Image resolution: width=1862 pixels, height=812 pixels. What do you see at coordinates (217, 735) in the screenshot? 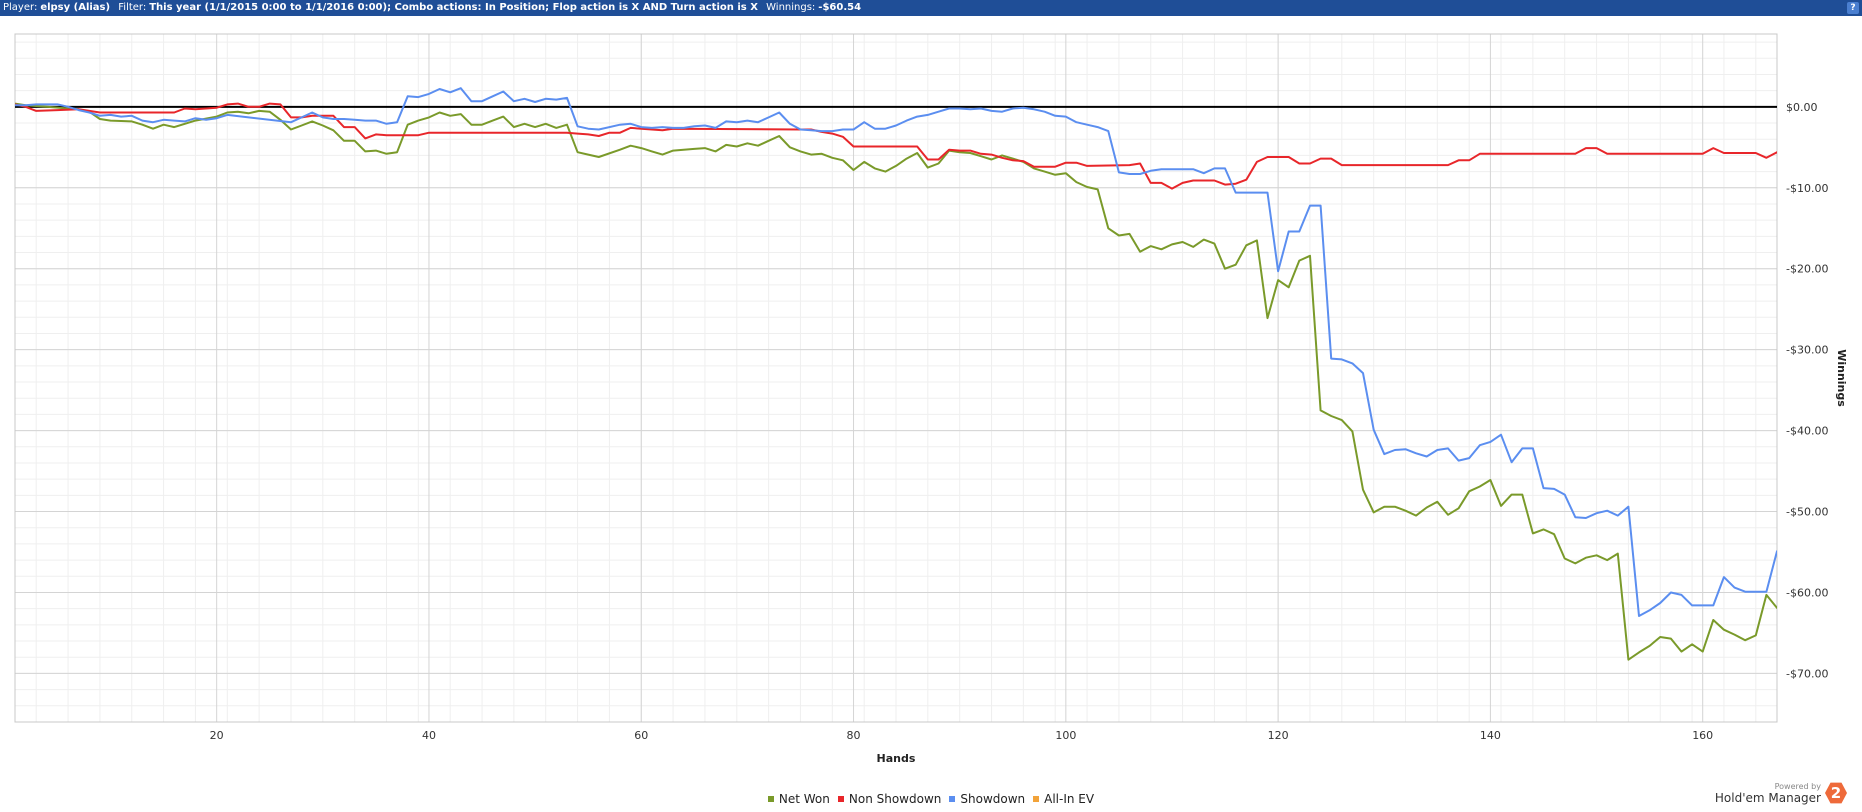
I see `x-tick-label: 20` at bounding box center [217, 735].